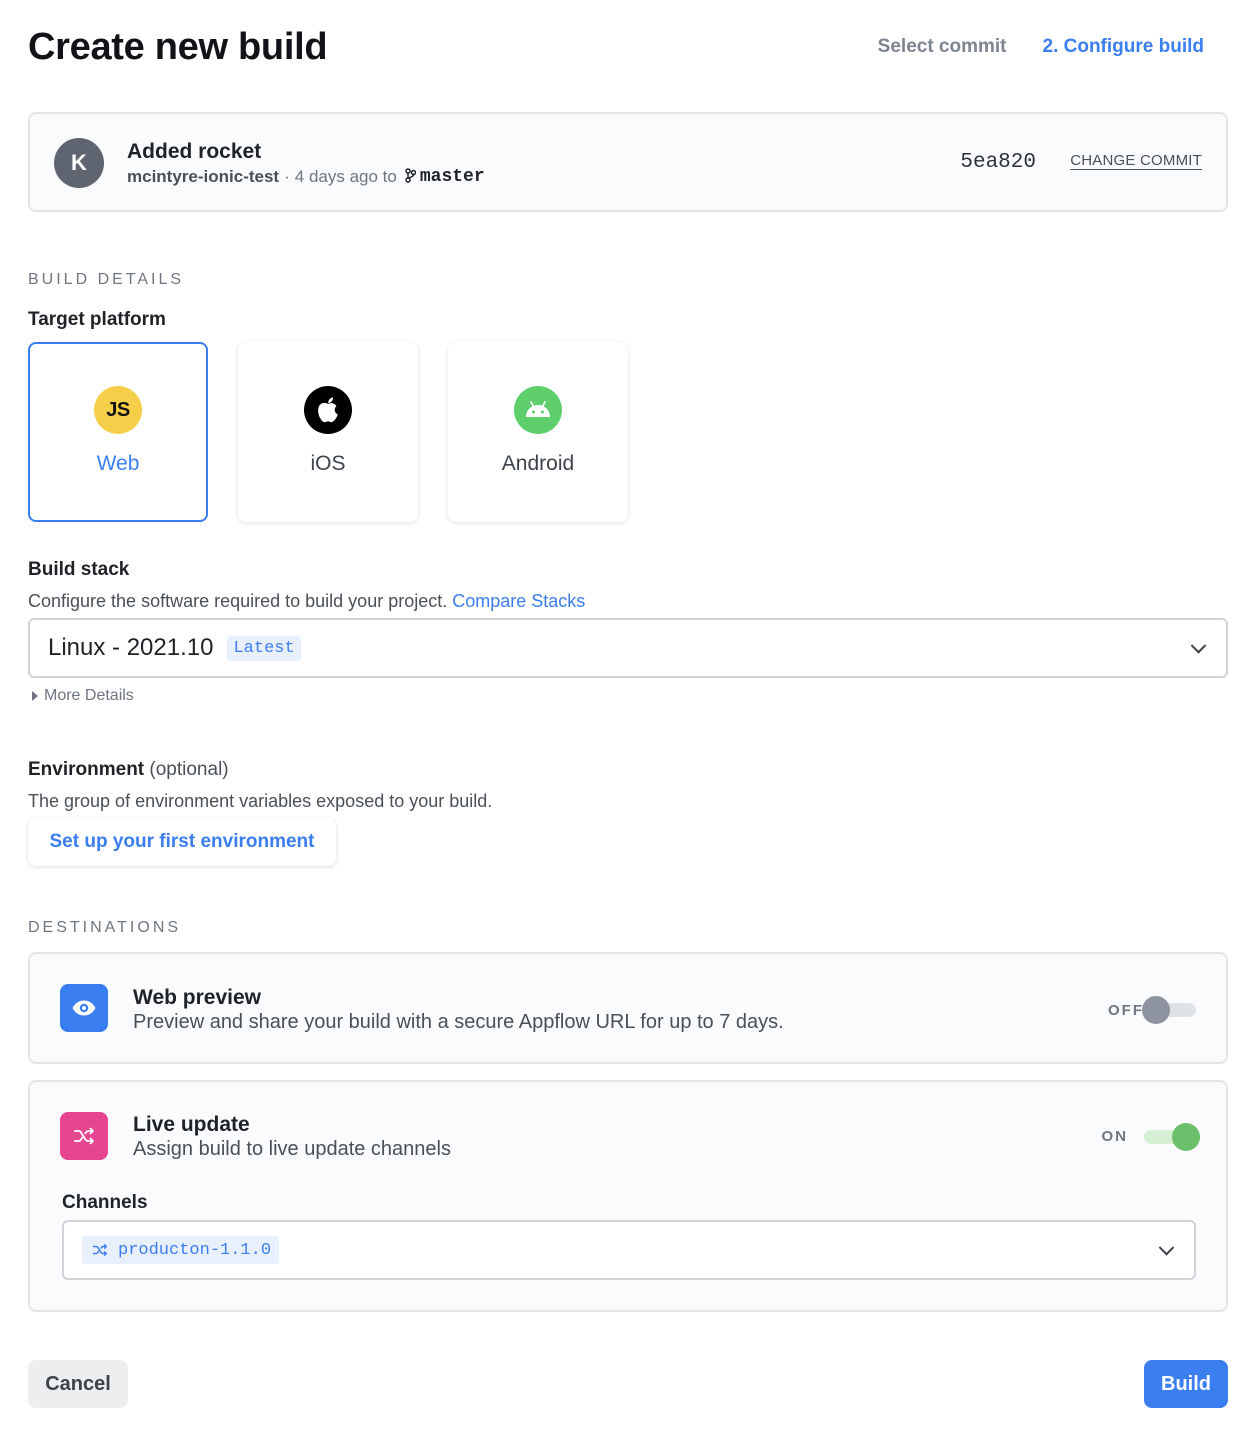  I want to click on build-stack-label: Build stack, so click(79, 569).